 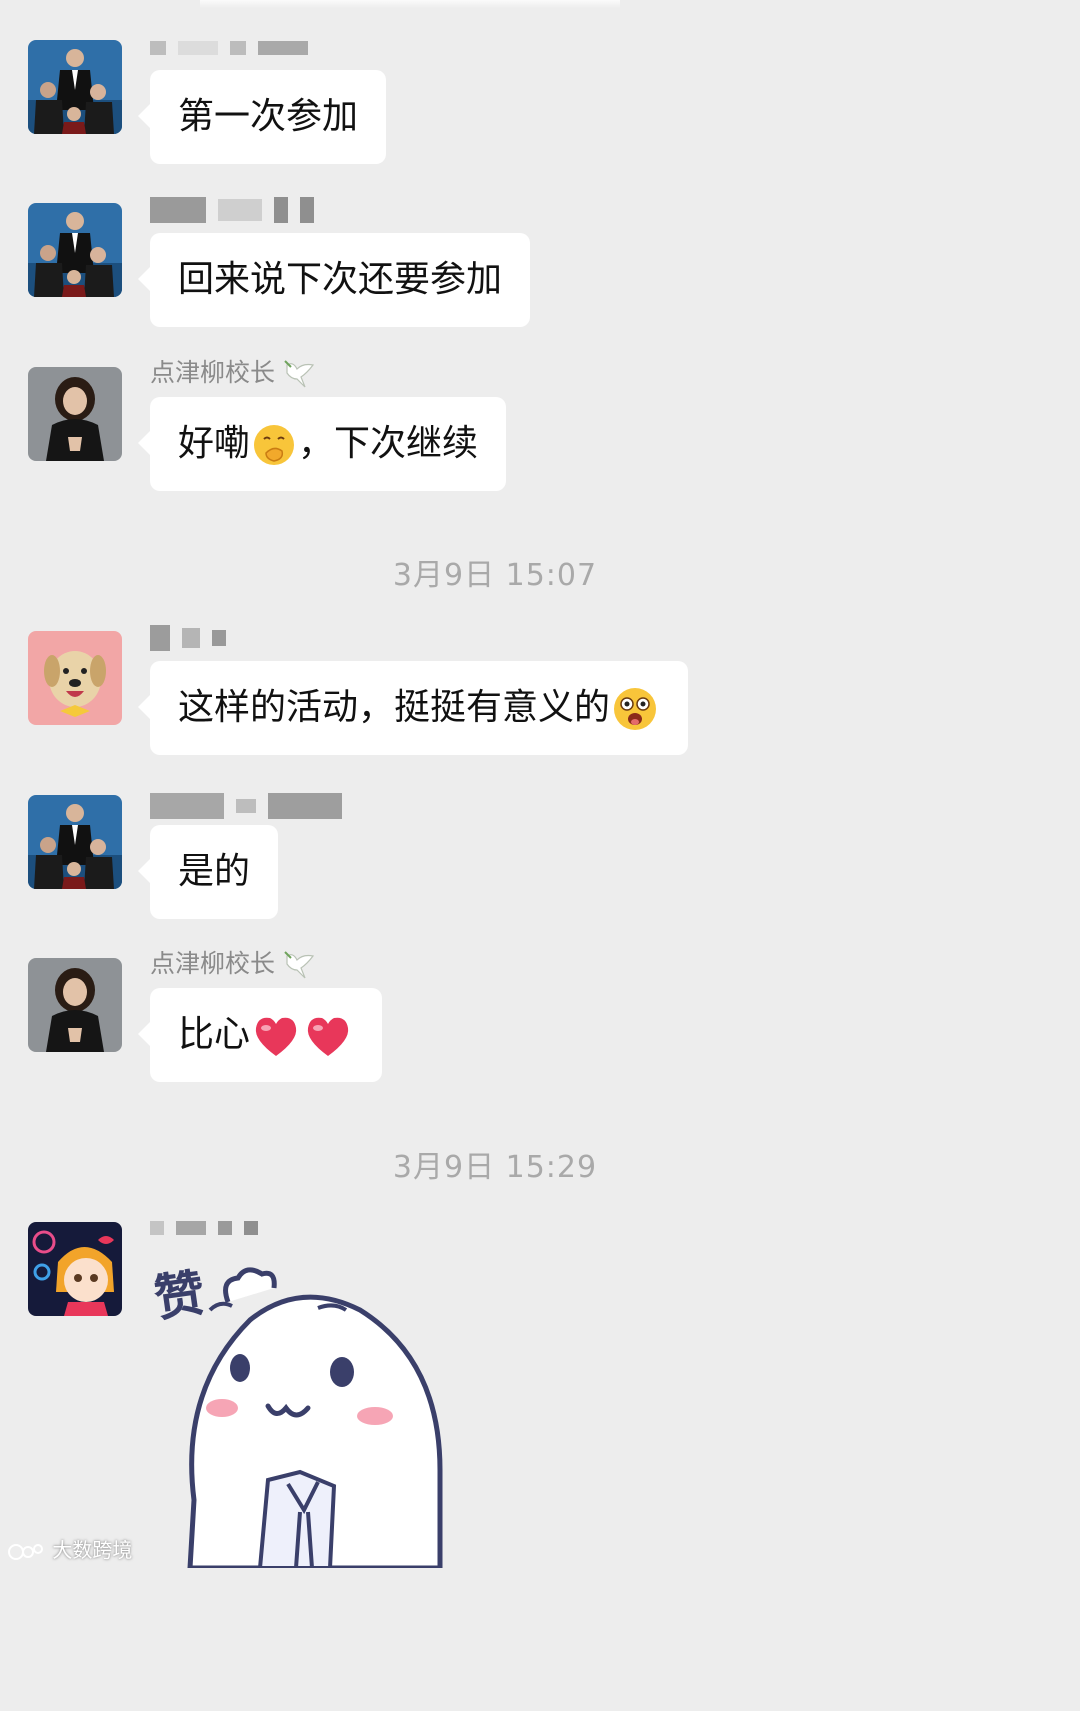 I want to click on message-bubble: 好嘞 ，下次继续, so click(x=322, y=444).